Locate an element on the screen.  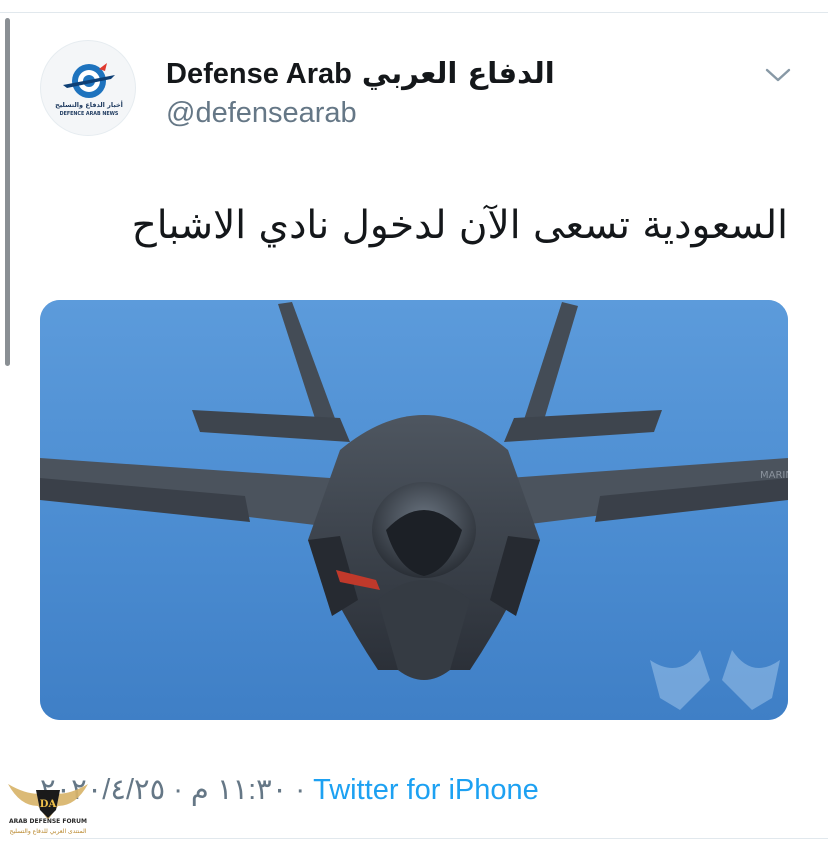
defense-arab-logo-icon: أخبار الدفاع والتسليح DEFENCE ARAB NEWS is located at coordinates (89, 90).